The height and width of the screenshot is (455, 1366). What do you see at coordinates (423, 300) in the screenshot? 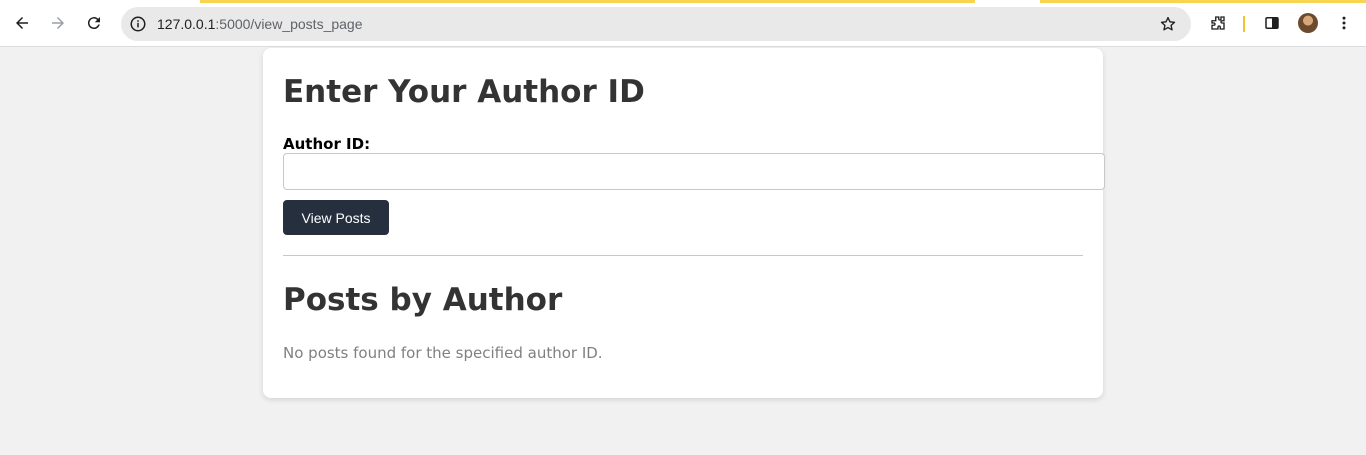
I see `posts-heading: Posts by Author` at bounding box center [423, 300].